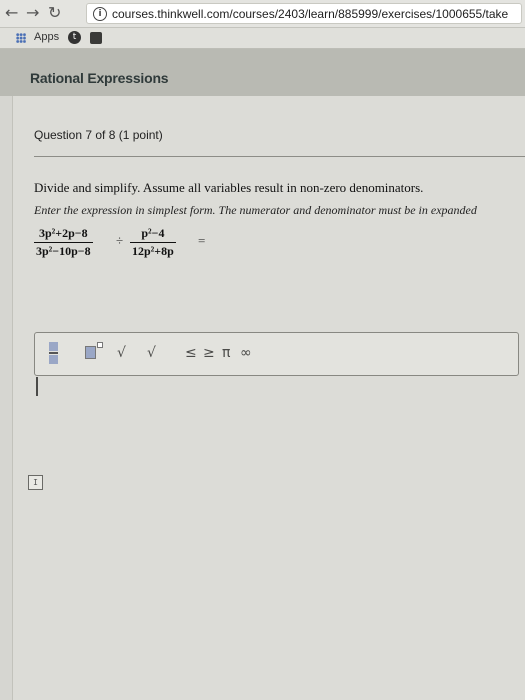  Describe the element at coordinates (74, 37) in the screenshot. I see `bookmark-circle-icon: t` at that location.